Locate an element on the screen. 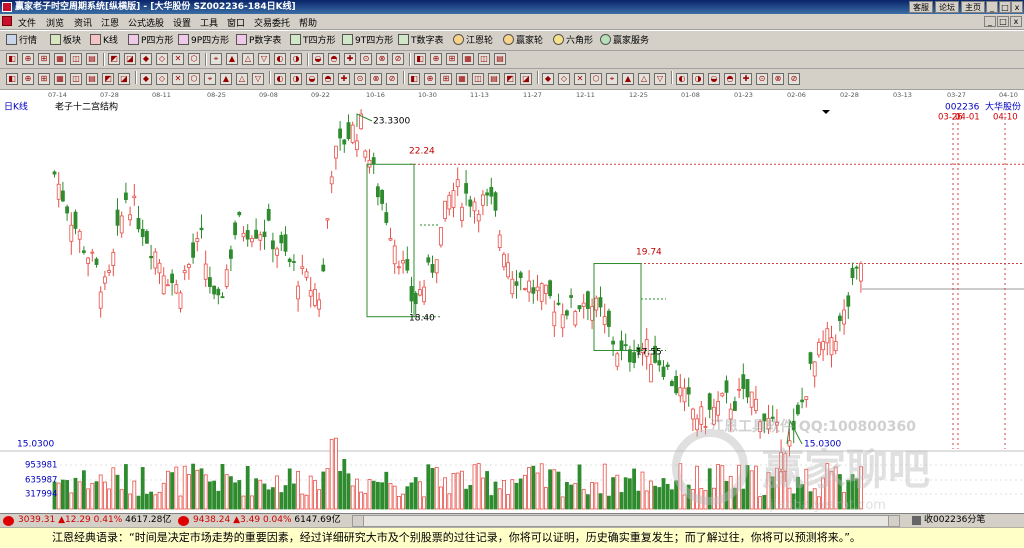 The width and height of the screenshot is (1024, 548). menu-browse: 浏览 is located at coordinates (55, 22).